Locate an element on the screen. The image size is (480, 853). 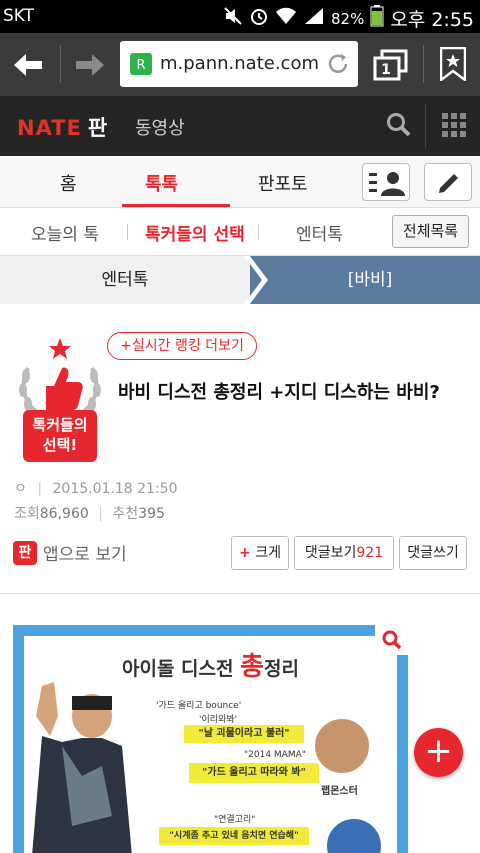
site-favicon-icon: R is located at coordinates (141, 66).